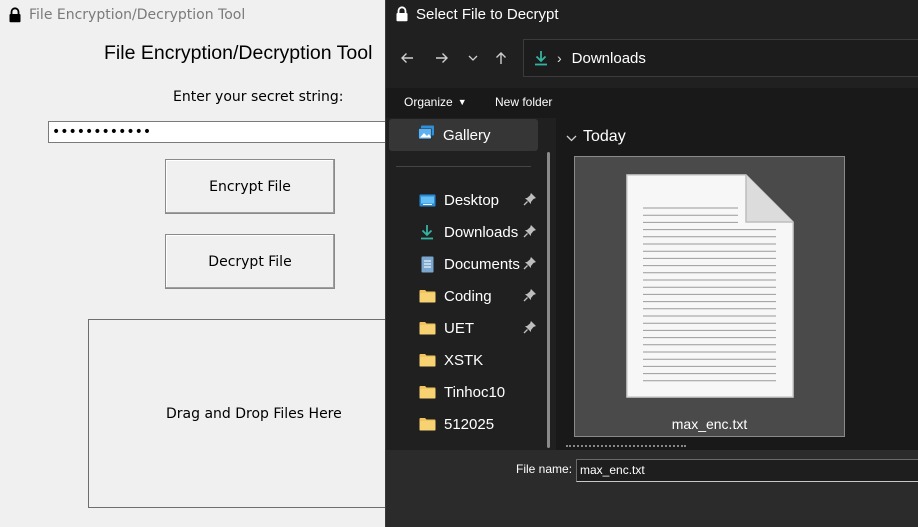 This screenshot has width=918, height=527. I want to click on organize-button: Organize ▼, so click(435, 102).